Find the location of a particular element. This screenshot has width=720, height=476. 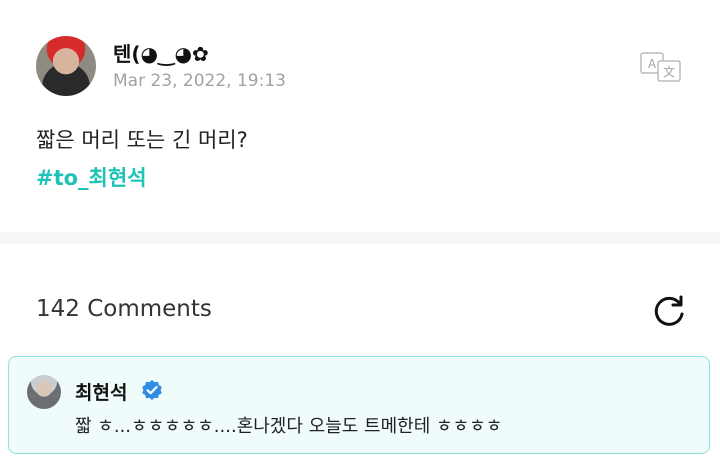

post-text: 짧은 머리 또는 긴 머리? is located at coordinates (142, 140).